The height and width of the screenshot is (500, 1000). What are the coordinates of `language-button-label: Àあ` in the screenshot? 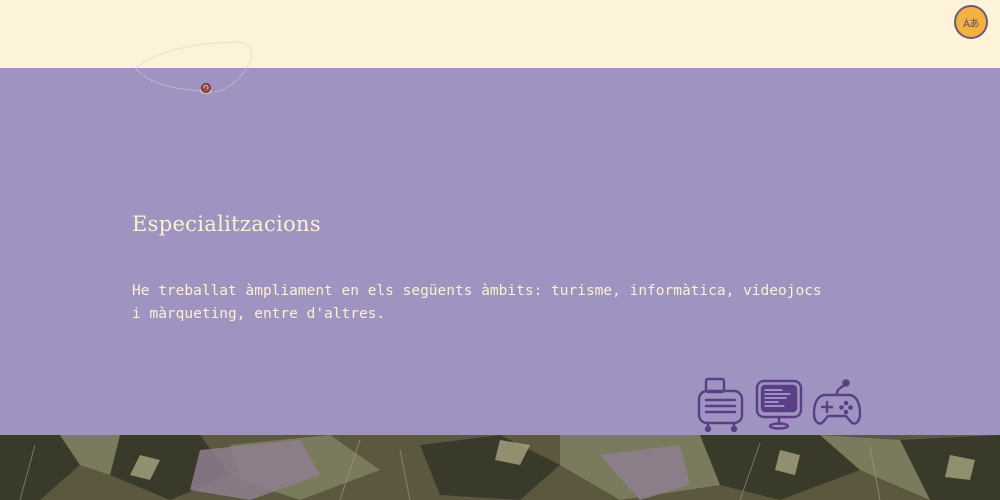 It's located at (971, 24).